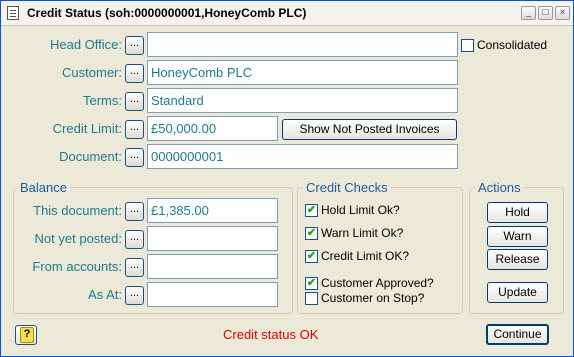 The height and width of the screenshot is (357, 574). What do you see at coordinates (311, 210) in the screenshot?
I see `hold-limit-ok-checkbox: ✔` at bounding box center [311, 210].